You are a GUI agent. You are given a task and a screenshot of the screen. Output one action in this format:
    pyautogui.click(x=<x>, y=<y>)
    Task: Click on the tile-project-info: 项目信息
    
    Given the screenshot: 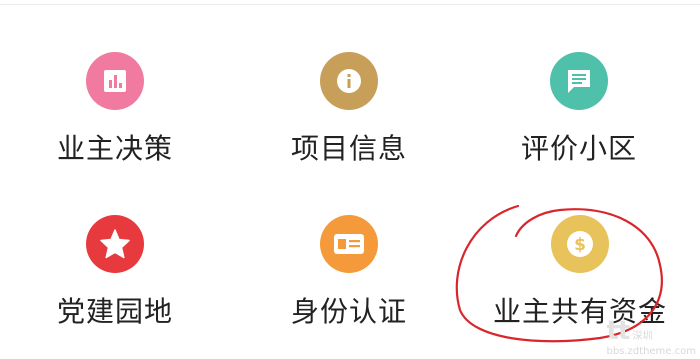 What is the action you would take?
    pyautogui.click(x=349, y=109)
    